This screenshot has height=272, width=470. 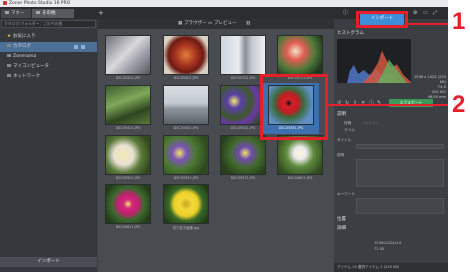 I want to click on thumbnail-caption: DSC05551.JPG, so click(x=186, y=178).